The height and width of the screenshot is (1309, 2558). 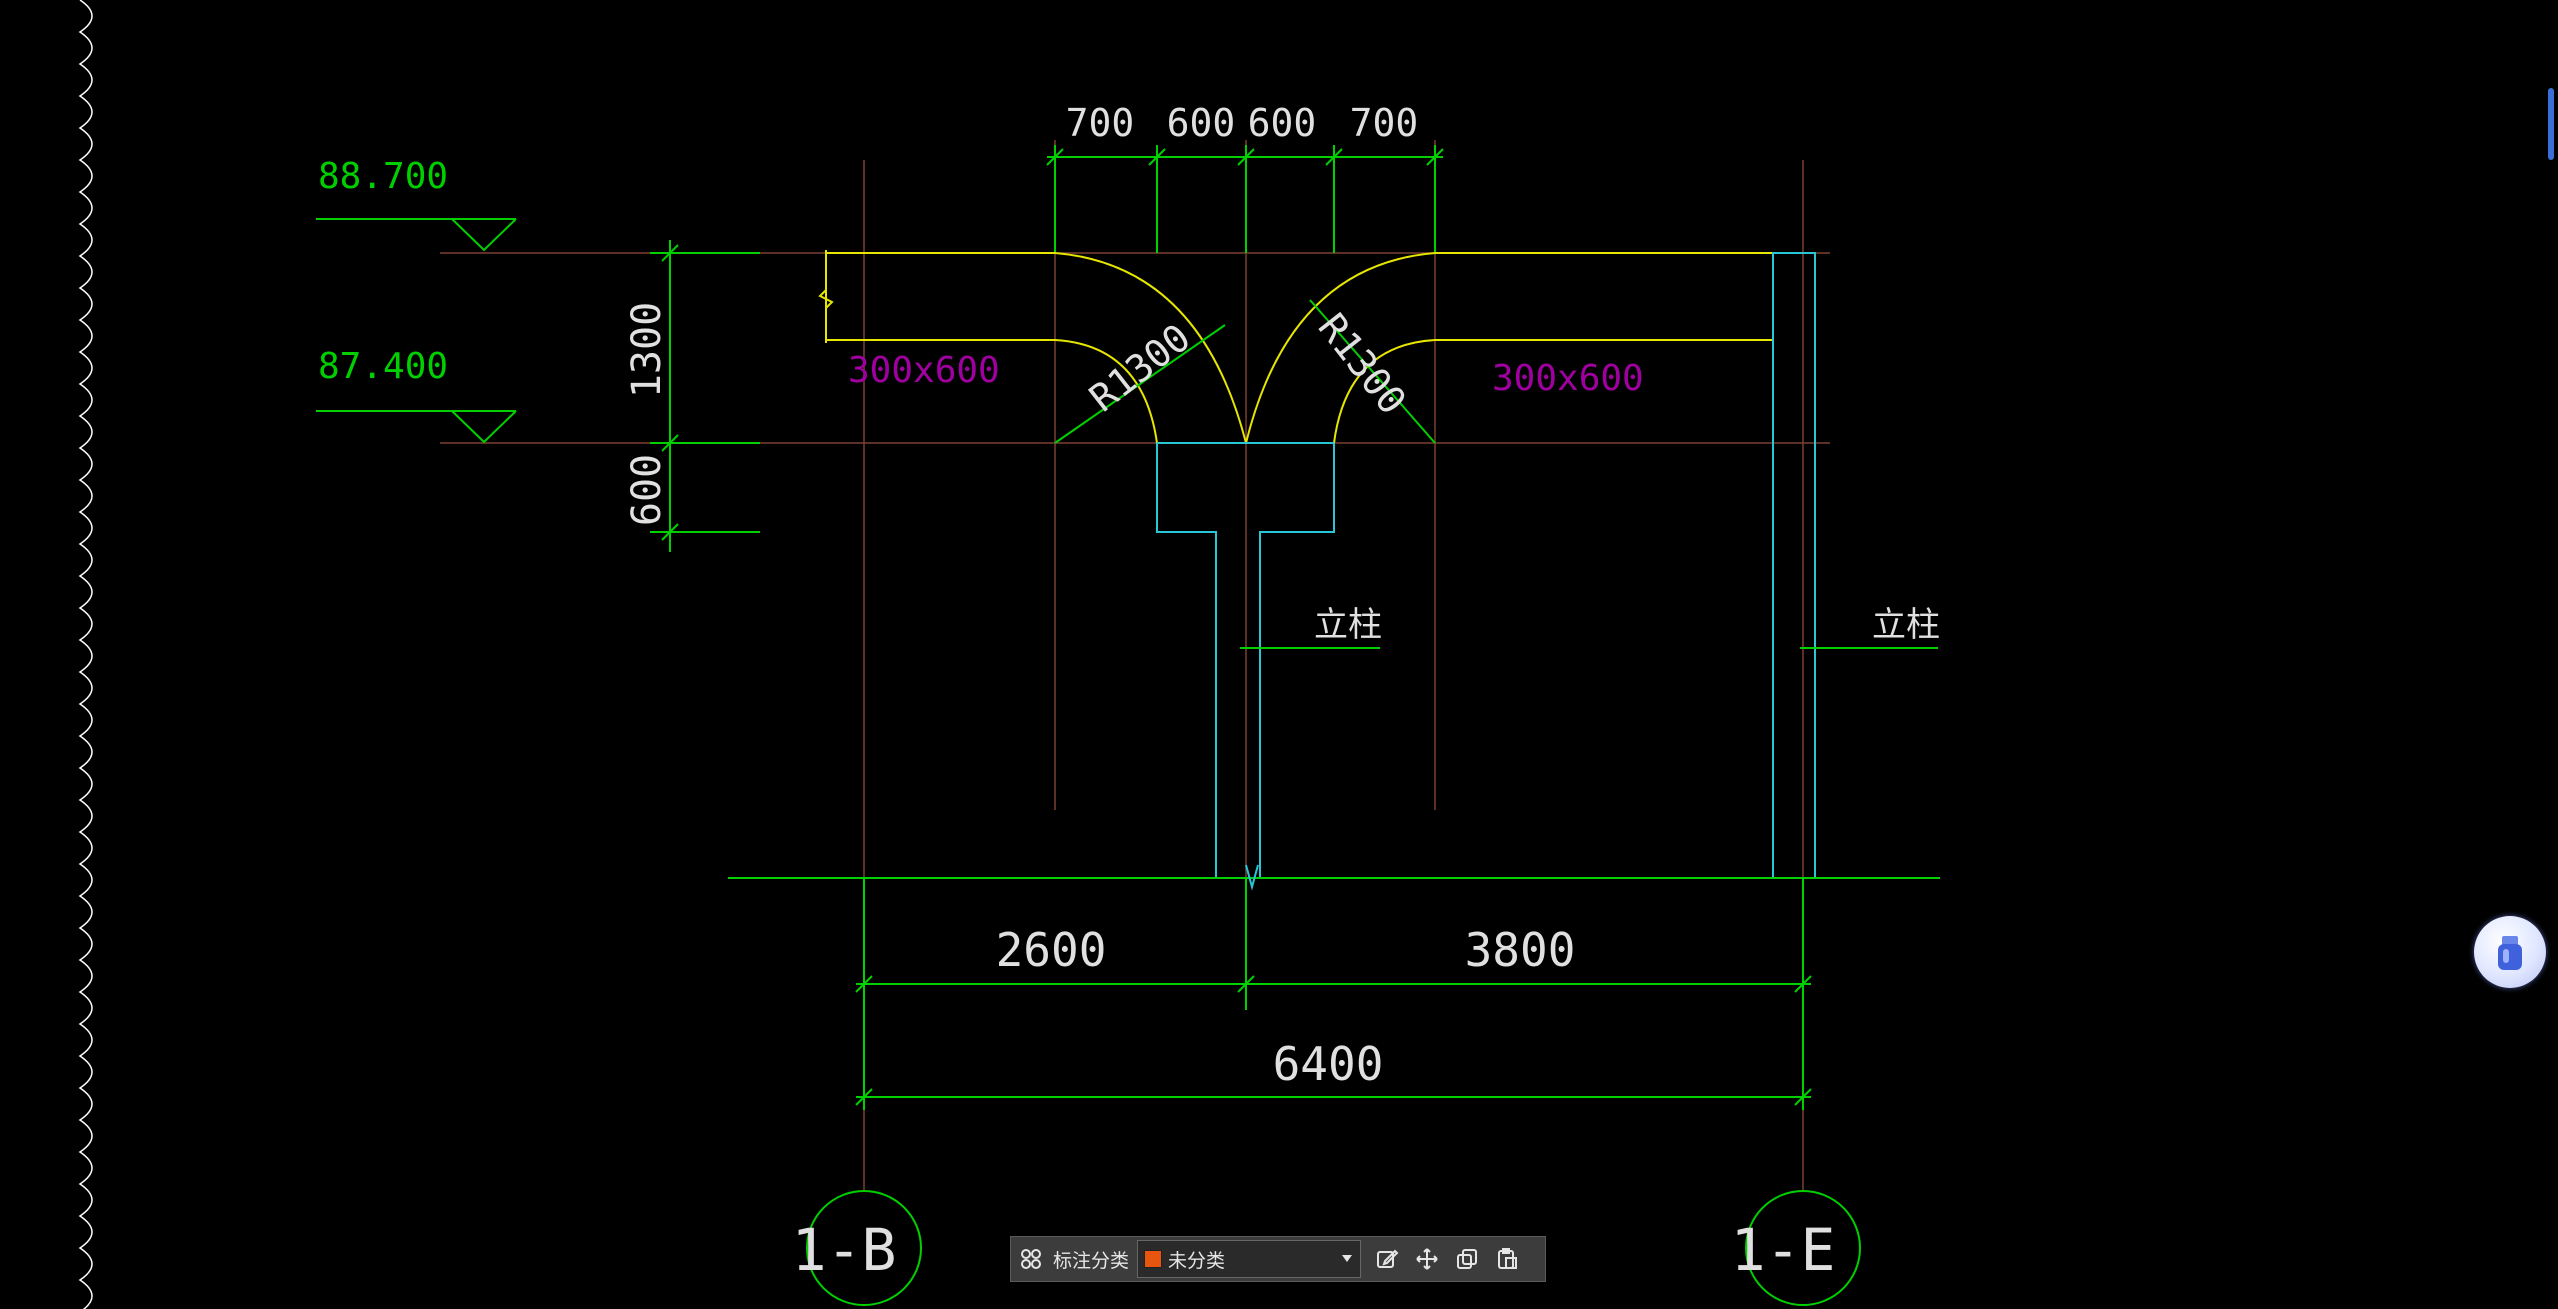 What do you see at coordinates (383, 176) in the screenshot?
I see `elevation-label-88700: 88.700` at bounding box center [383, 176].